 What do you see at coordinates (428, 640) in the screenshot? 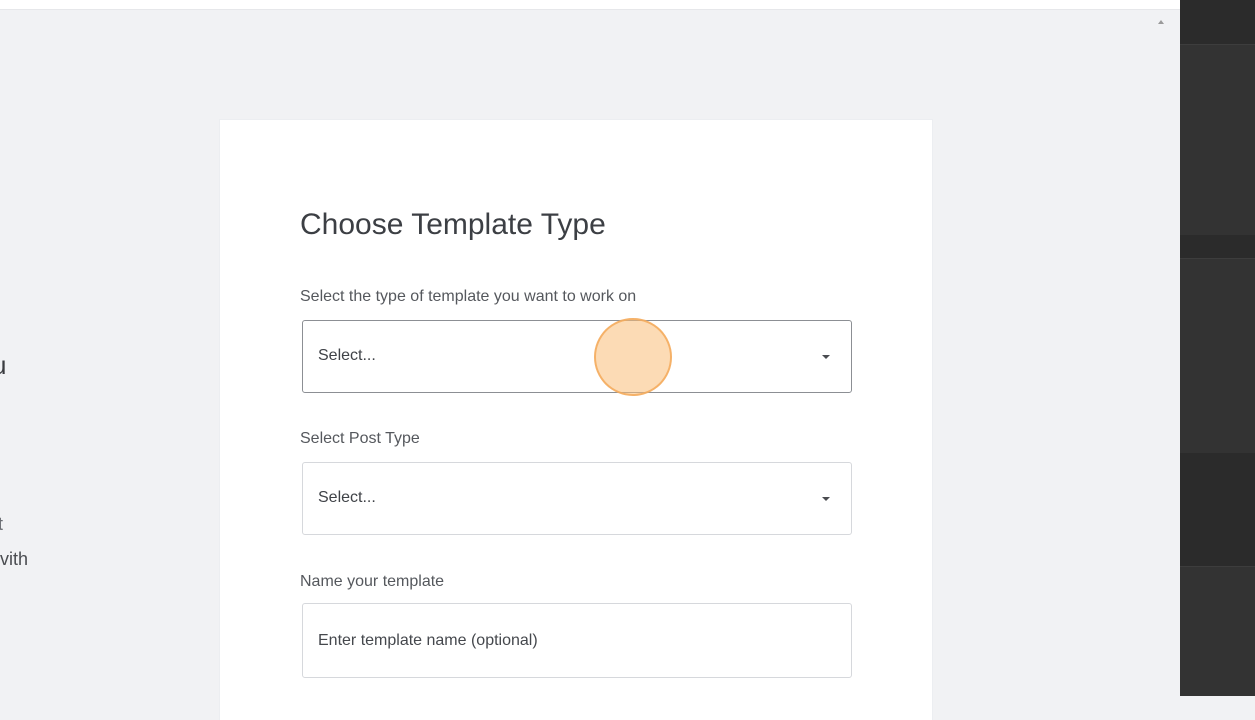
I see `template-name-placeholder: Enter template name (optional)` at bounding box center [428, 640].